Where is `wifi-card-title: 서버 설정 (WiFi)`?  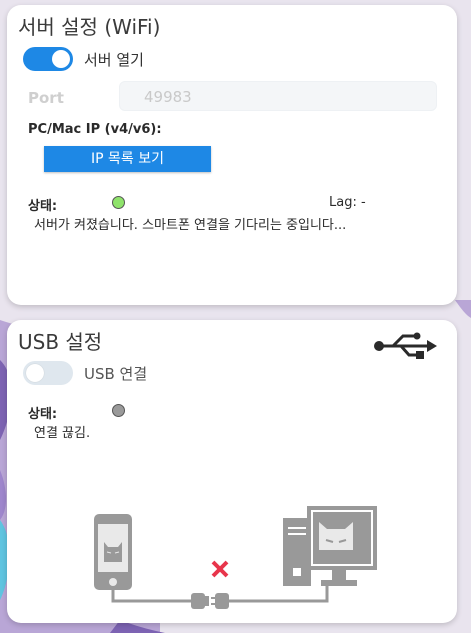 wifi-card-title: 서버 설정 (WiFi) is located at coordinates (89, 27).